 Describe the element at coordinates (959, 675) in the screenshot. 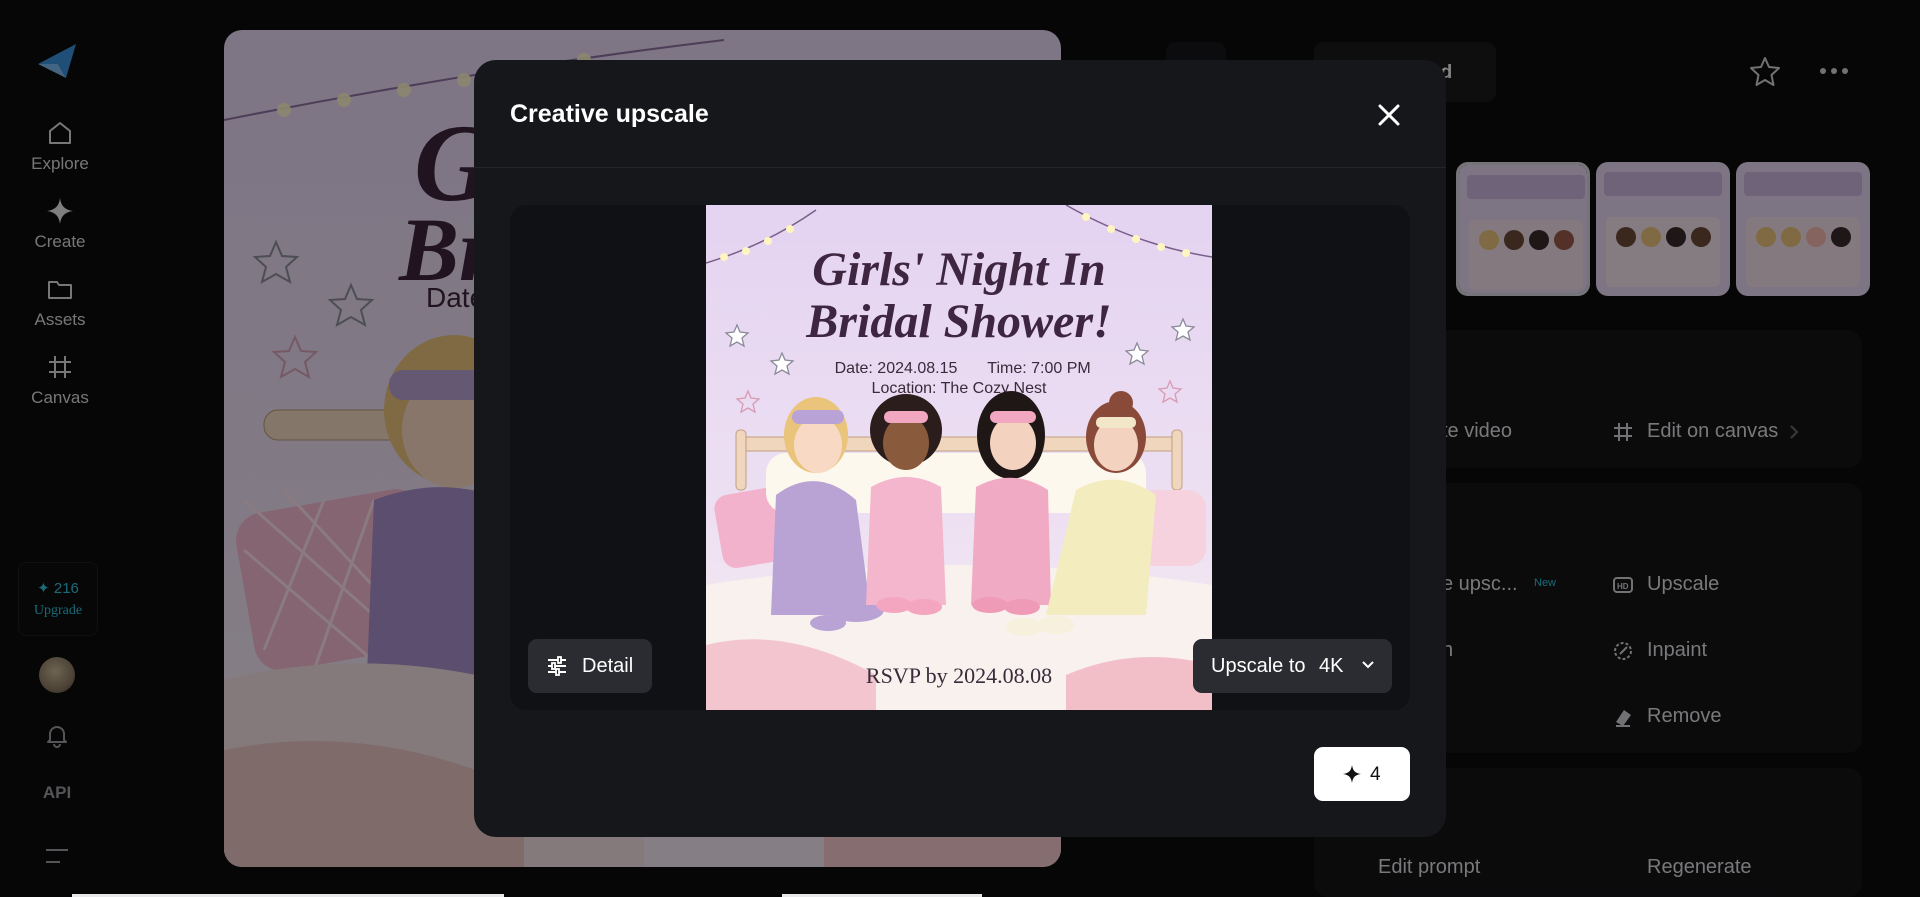

I see `invite-rsvp: RSVP by 2024.08.08` at that location.